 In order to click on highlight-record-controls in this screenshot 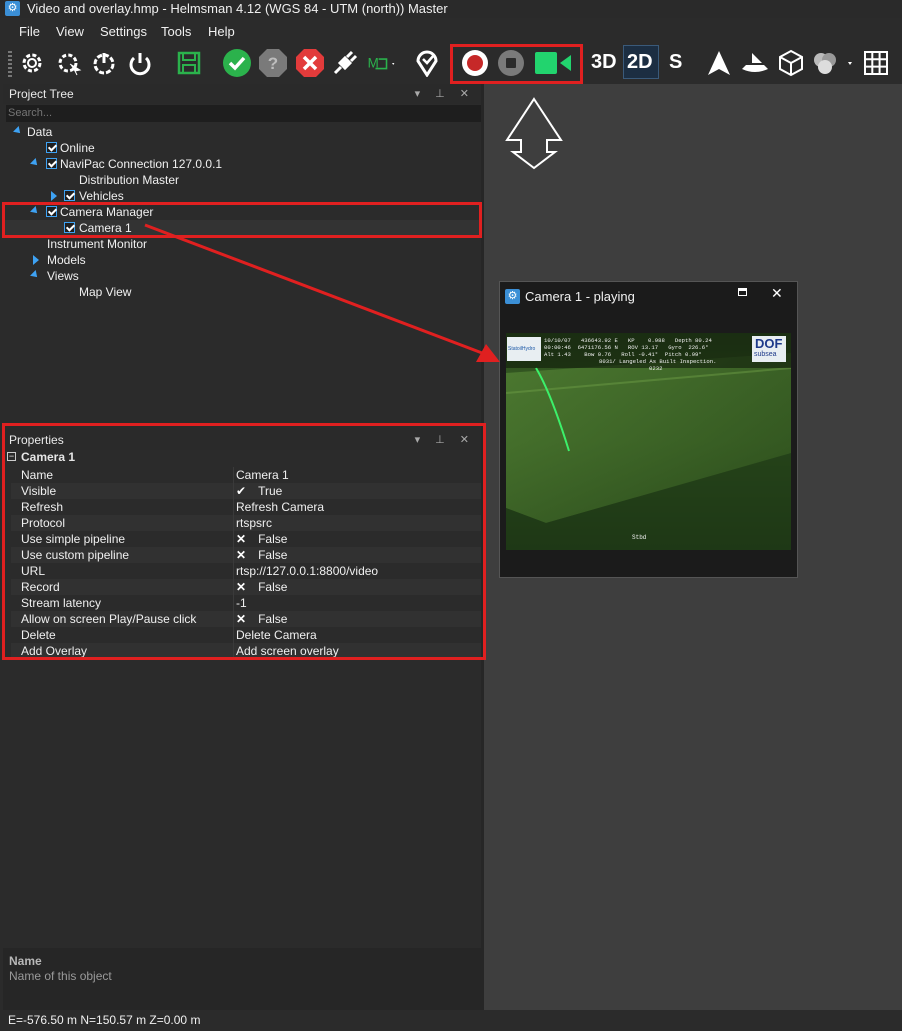, I will do `click(516, 64)`.